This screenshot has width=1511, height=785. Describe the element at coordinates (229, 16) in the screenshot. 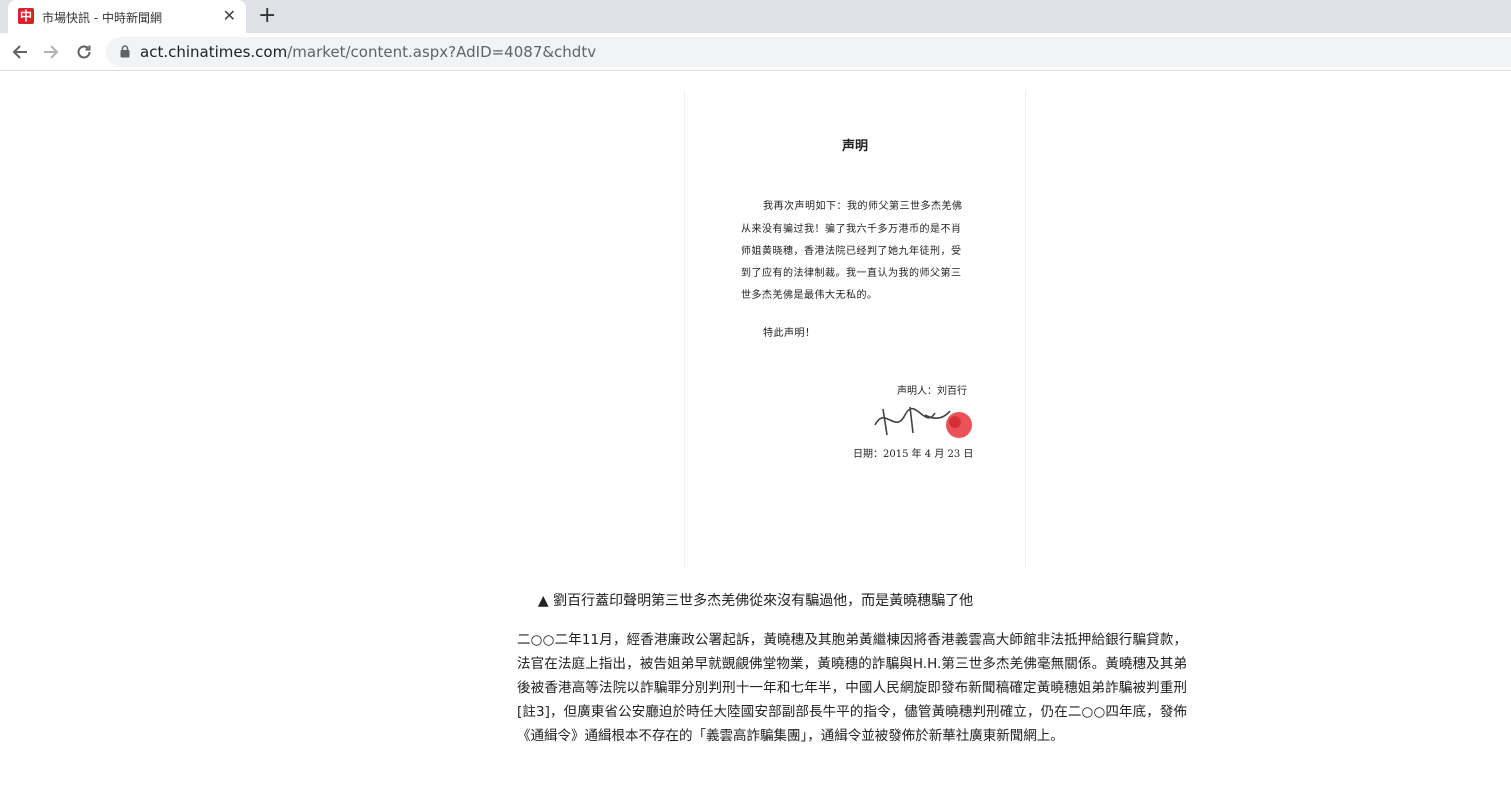

I see `close-icon: ✕` at that location.